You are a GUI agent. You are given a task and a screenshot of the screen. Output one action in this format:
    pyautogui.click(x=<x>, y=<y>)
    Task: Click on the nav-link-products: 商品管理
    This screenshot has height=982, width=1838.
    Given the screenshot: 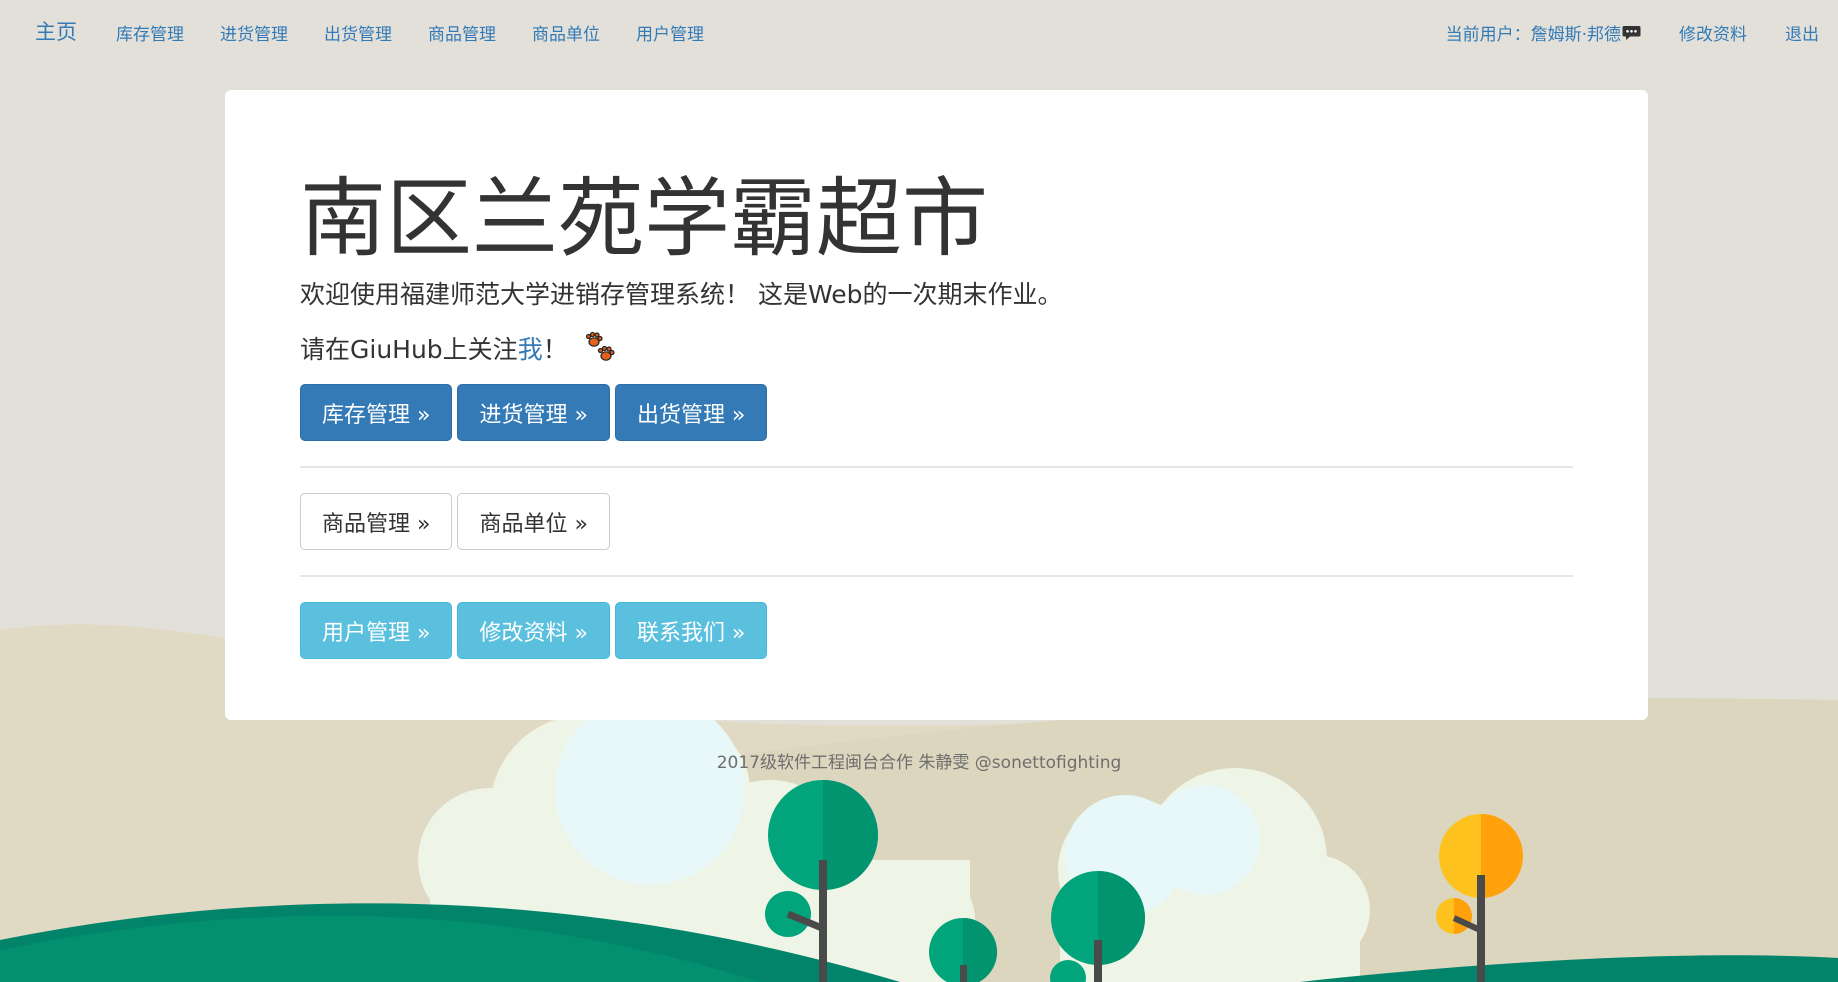 What is the action you would take?
    pyautogui.click(x=462, y=32)
    